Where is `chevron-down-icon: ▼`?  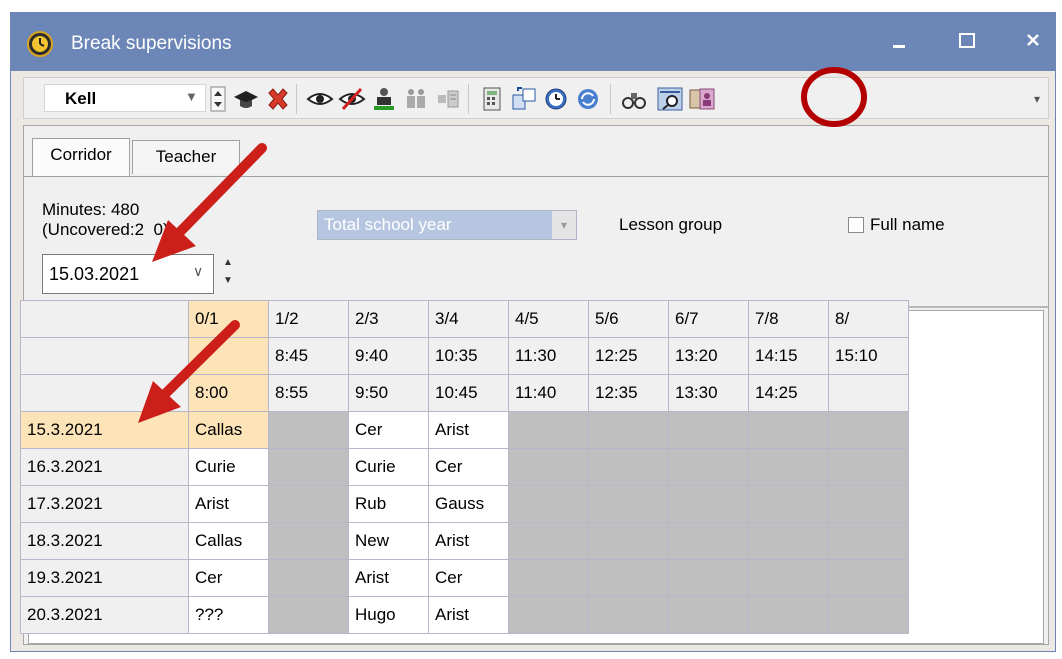
chevron-down-icon: ▼ is located at coordinates (191, 96).